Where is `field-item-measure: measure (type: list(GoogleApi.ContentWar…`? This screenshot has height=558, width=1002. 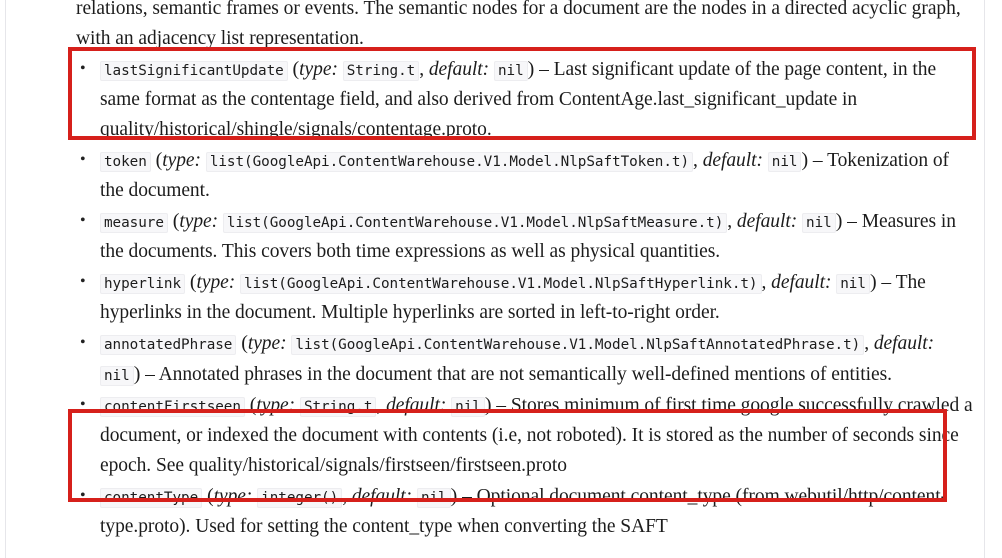 field-item-measure: measure (type: list(GoogleApi.ContentWar… is located at coordinates (525, 236).